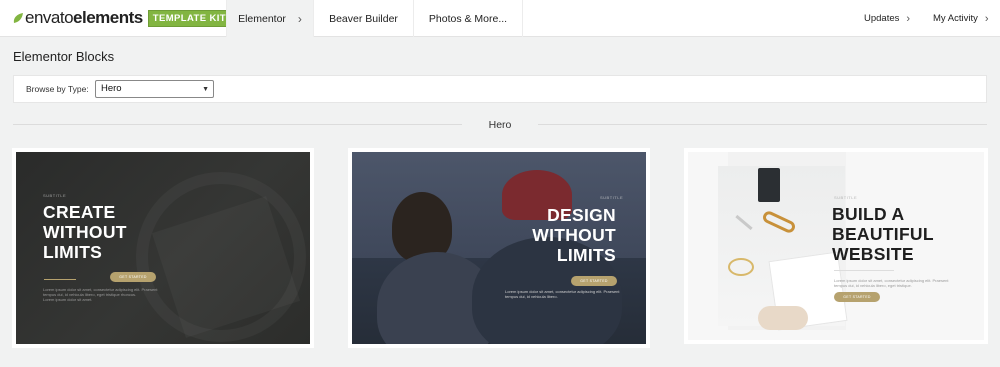  Describe the element at coordinates (581, 215) in the screenshot. I see `card-heading-line: DESIGN` at that location.